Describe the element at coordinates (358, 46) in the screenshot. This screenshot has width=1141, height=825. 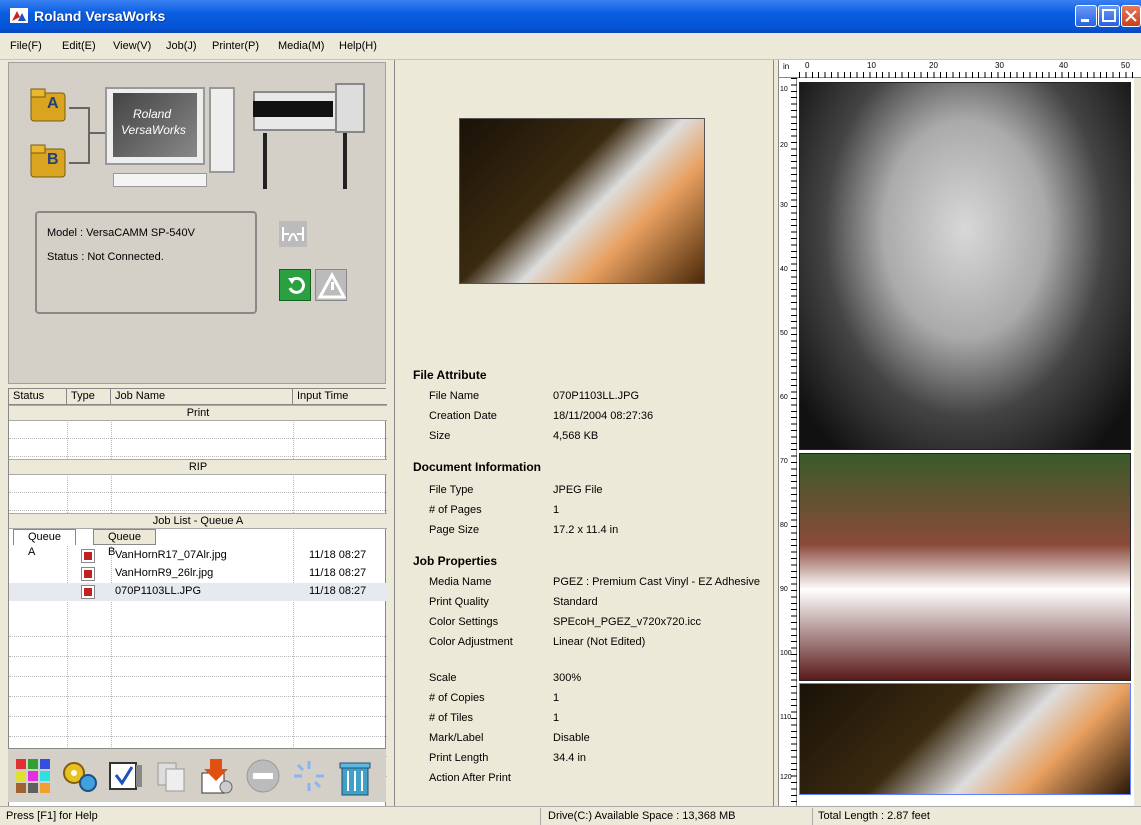
I see `menu-help: Help(H)` at that location.